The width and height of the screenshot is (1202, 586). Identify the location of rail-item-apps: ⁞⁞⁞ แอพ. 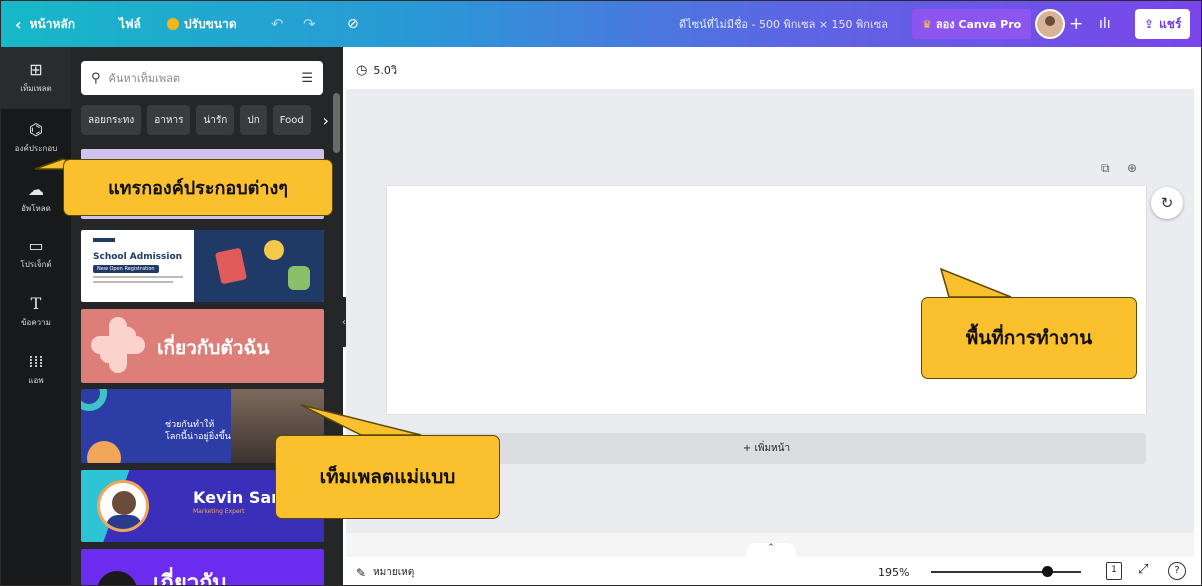
(36, 370).